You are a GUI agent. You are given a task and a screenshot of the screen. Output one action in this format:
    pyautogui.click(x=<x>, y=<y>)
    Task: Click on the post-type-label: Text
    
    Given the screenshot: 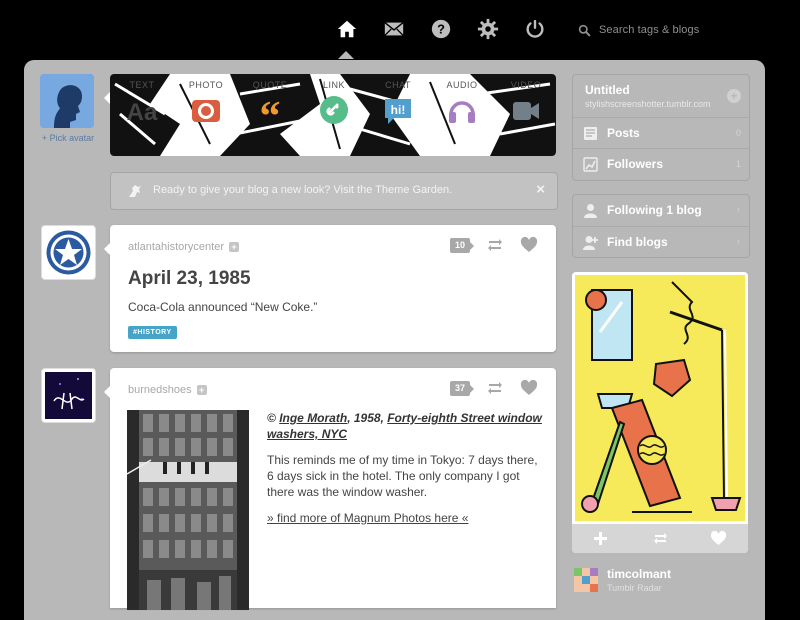 What is the action you would take?
    pyautogui.click(x=142, y=85)
    